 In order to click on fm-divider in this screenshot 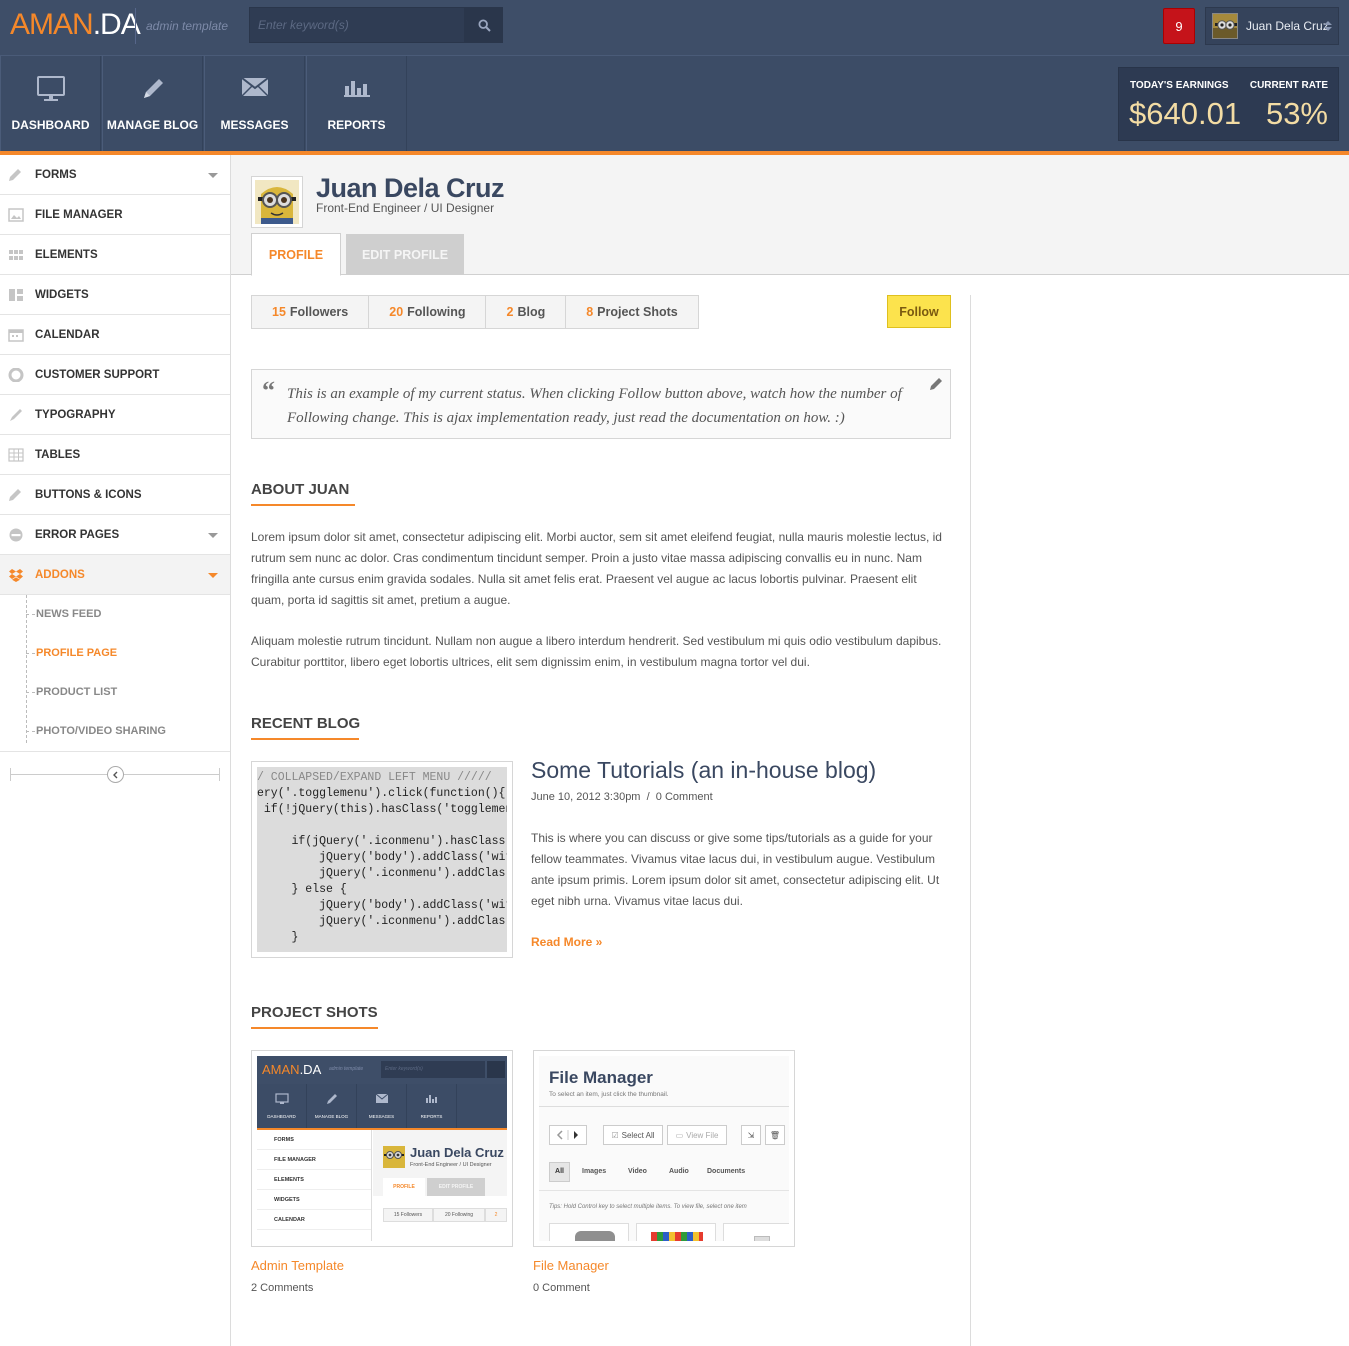, I will do `click(664, 1190)`.